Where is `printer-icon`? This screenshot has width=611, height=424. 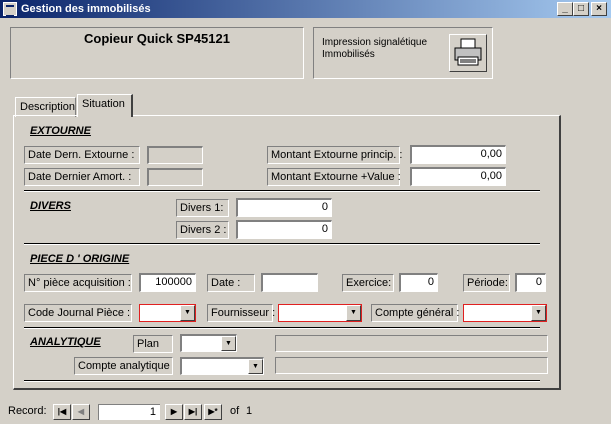
printer-icon is located at coordinates (468, 52).